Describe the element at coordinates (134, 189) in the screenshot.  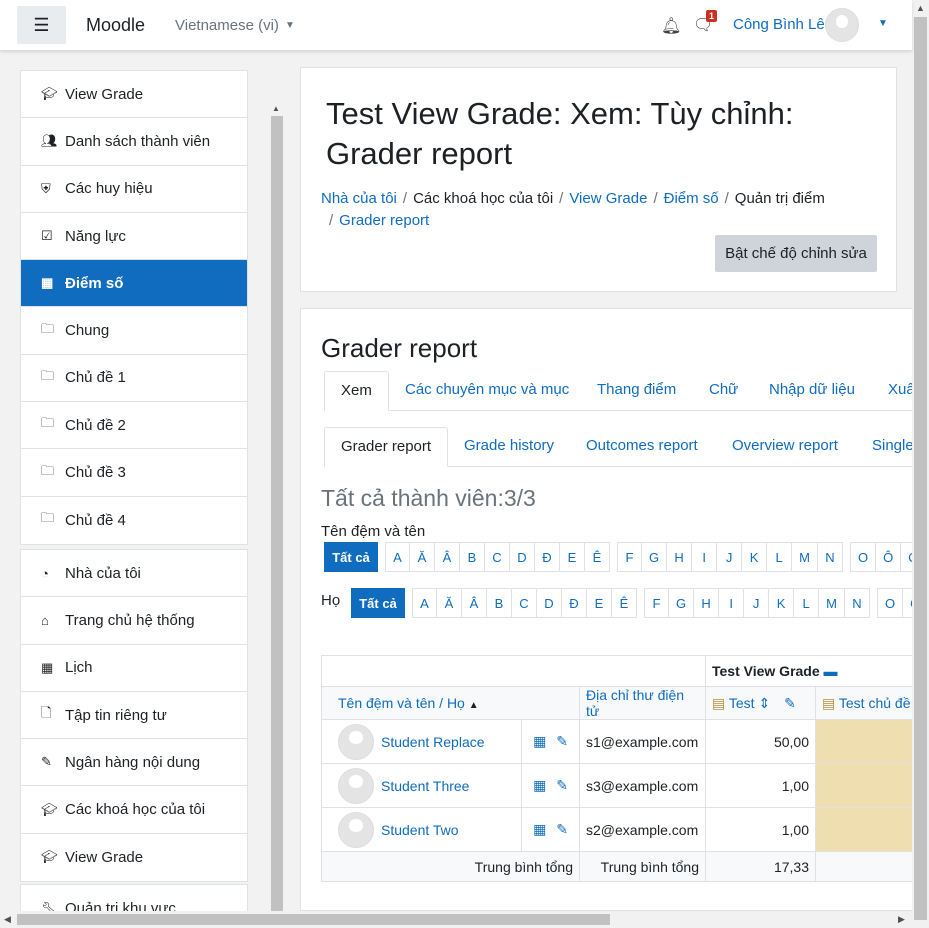
I see `nav-item-group1-2: ⛨ Các huy hiệu` at that location.